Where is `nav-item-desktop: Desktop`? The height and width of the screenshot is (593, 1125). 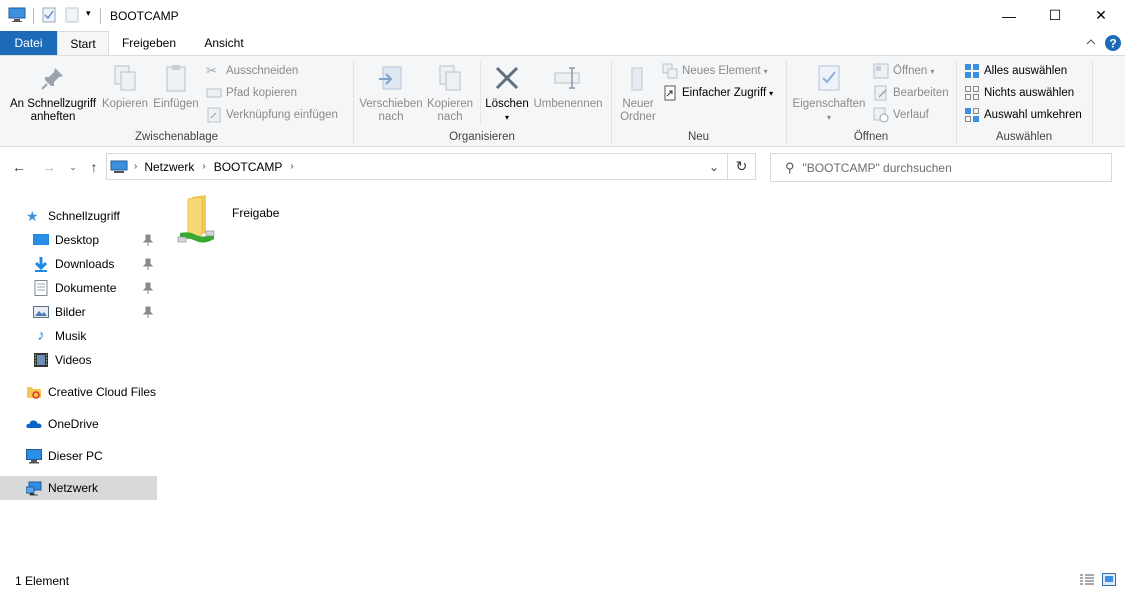
nav-item-desktop: Desktop is located at coordinates (78, 240).